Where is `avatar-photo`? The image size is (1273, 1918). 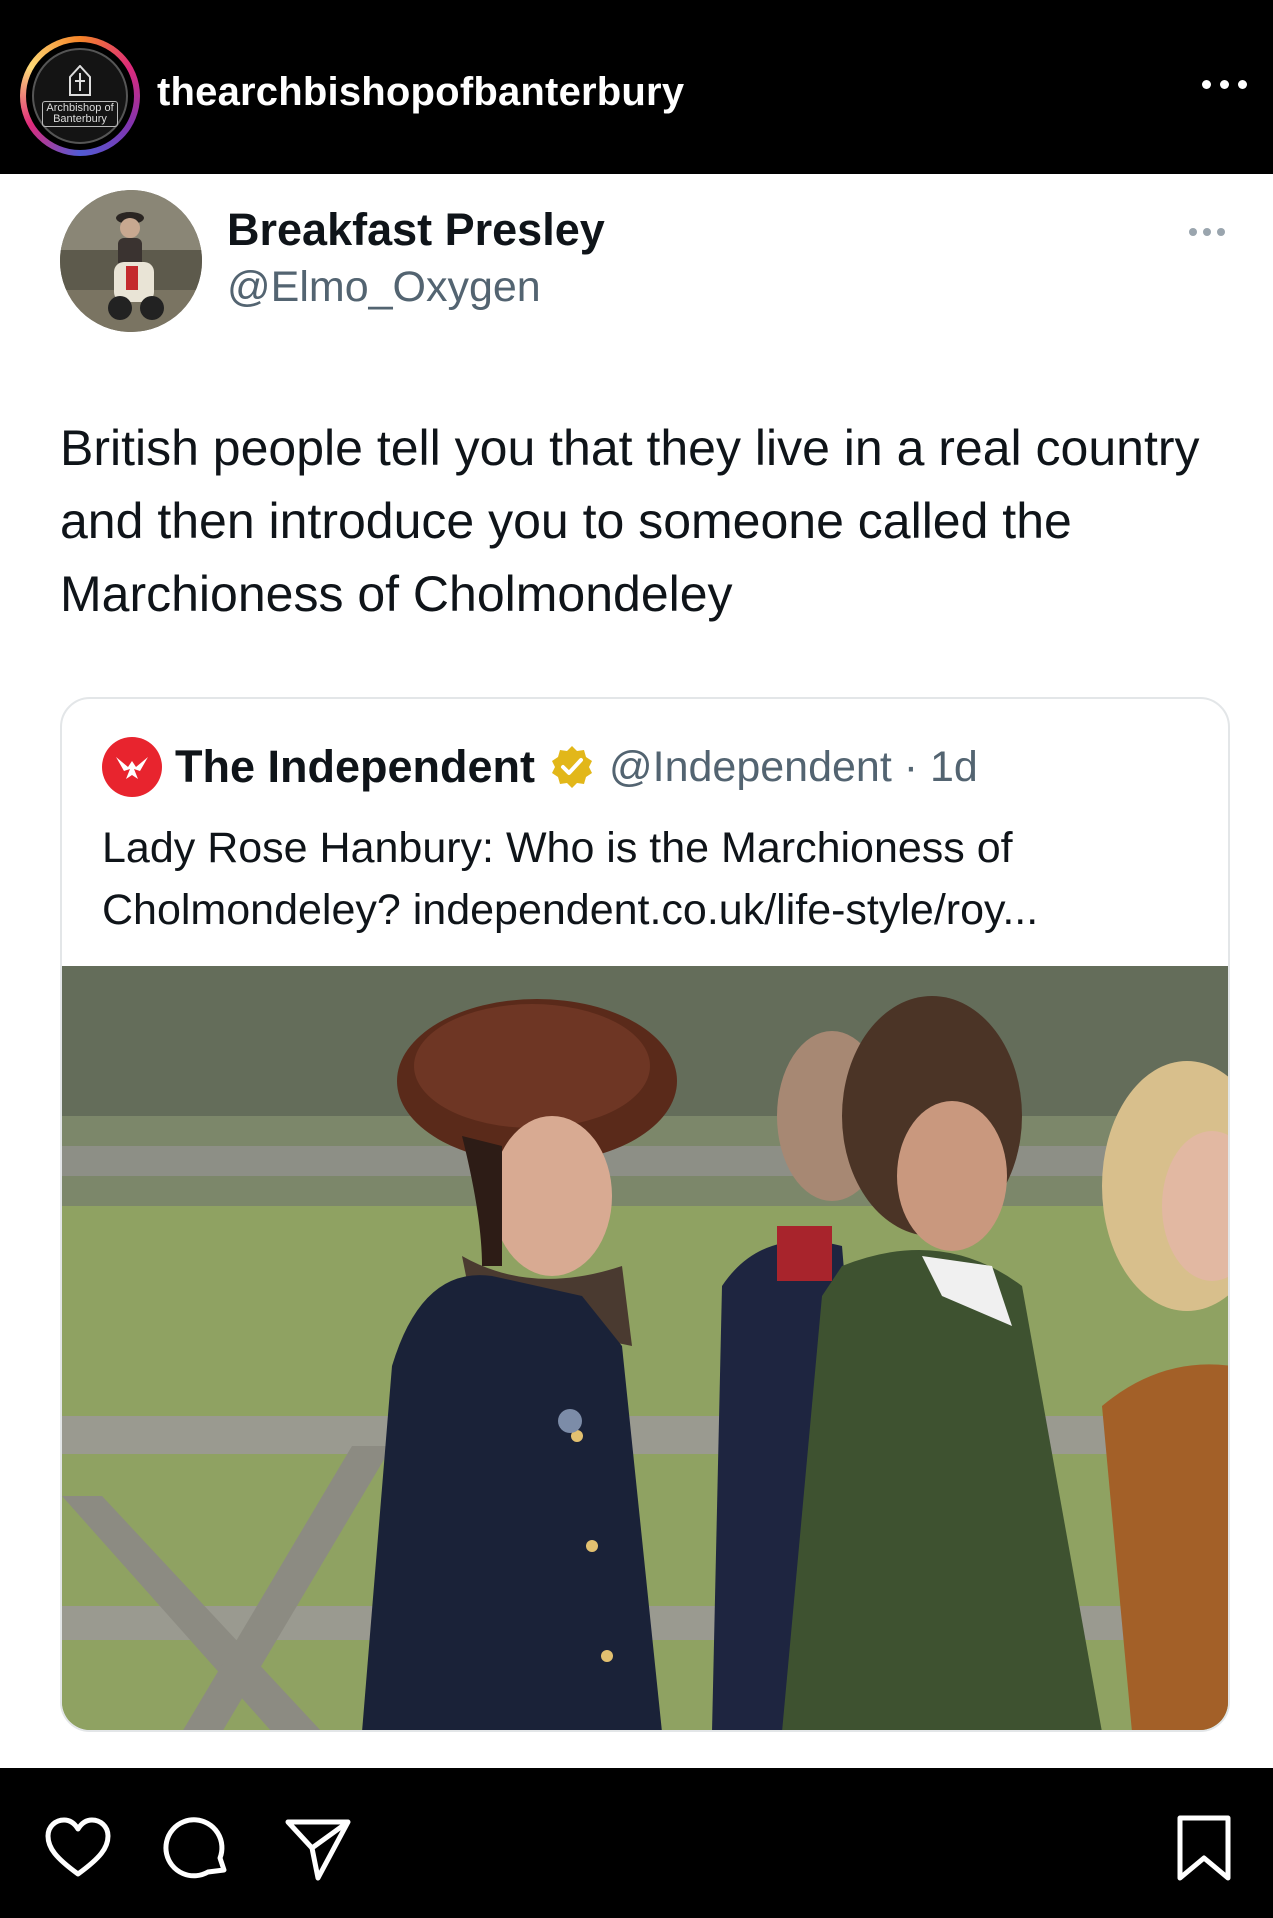
avatar-photo is located at coordinates (131, 261).